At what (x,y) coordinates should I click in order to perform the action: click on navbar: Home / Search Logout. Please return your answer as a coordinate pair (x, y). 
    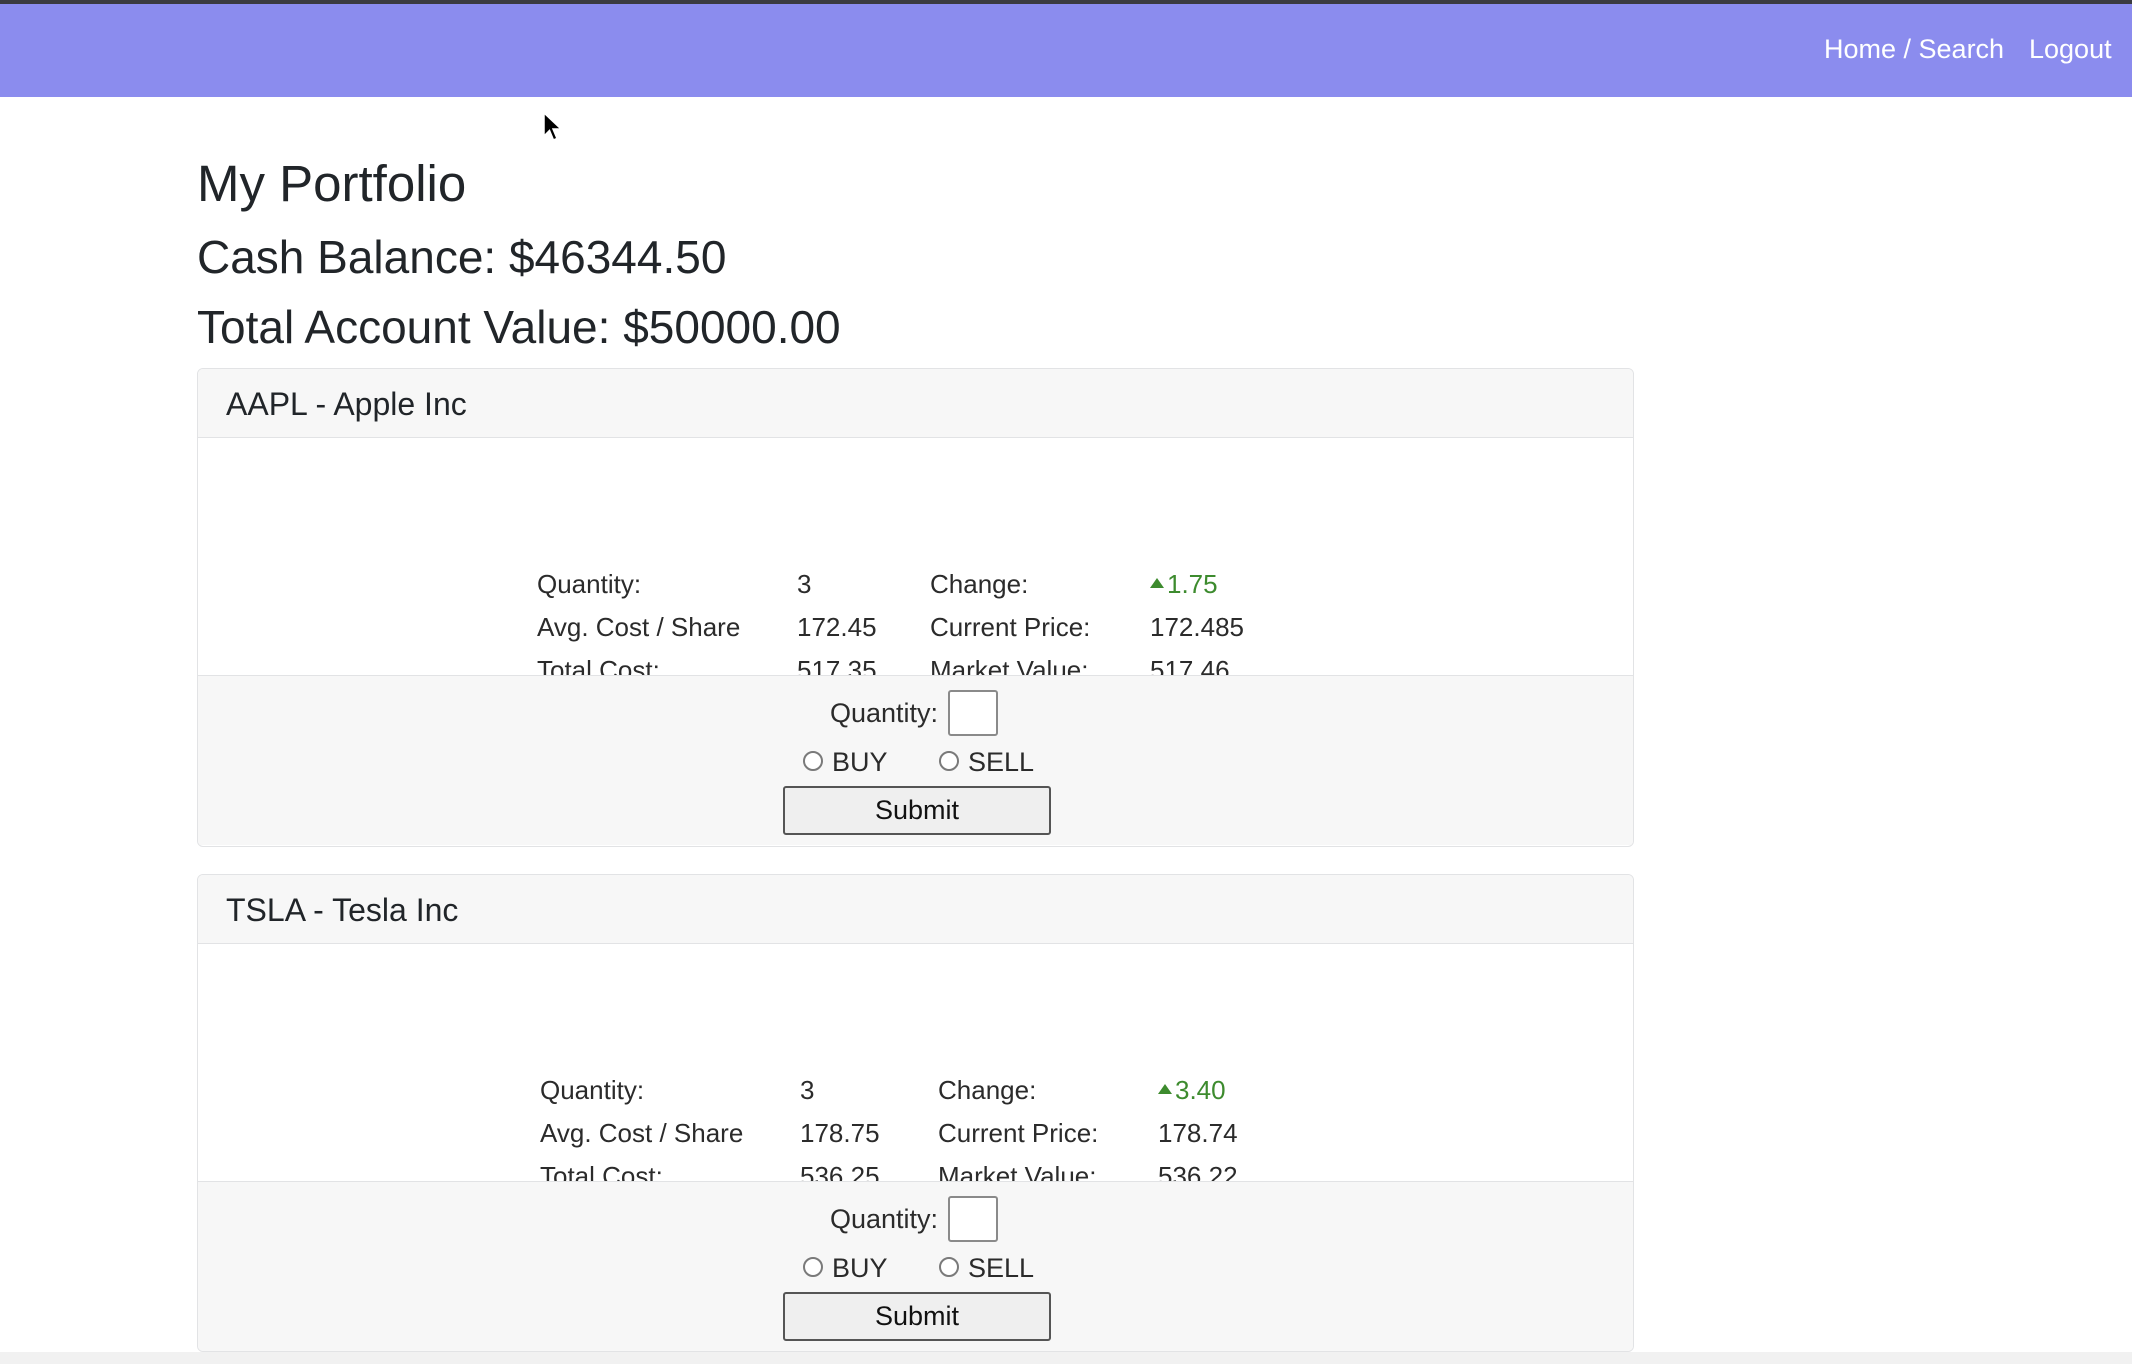
    Looking at the image, I should click on (1066, 50).